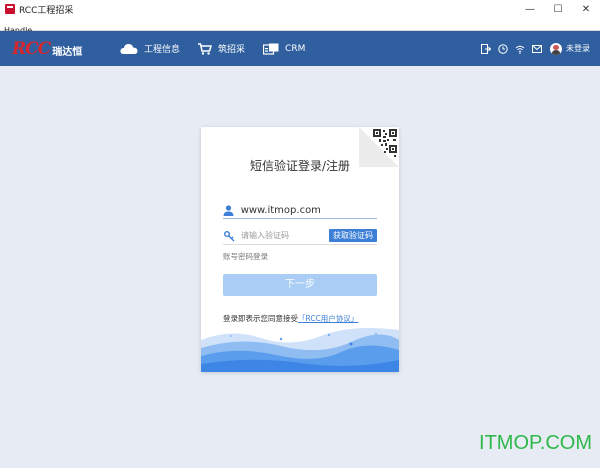 The image size is (600, 468). I want to click on password-login-link: 账号密码登录, so click(245, 256).